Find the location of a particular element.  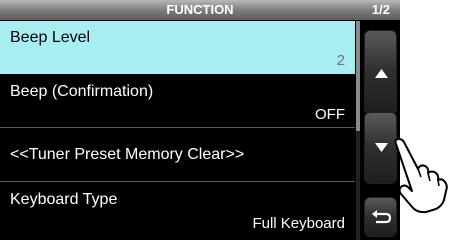

scroll-up-button is located at coordinates (380, 72).